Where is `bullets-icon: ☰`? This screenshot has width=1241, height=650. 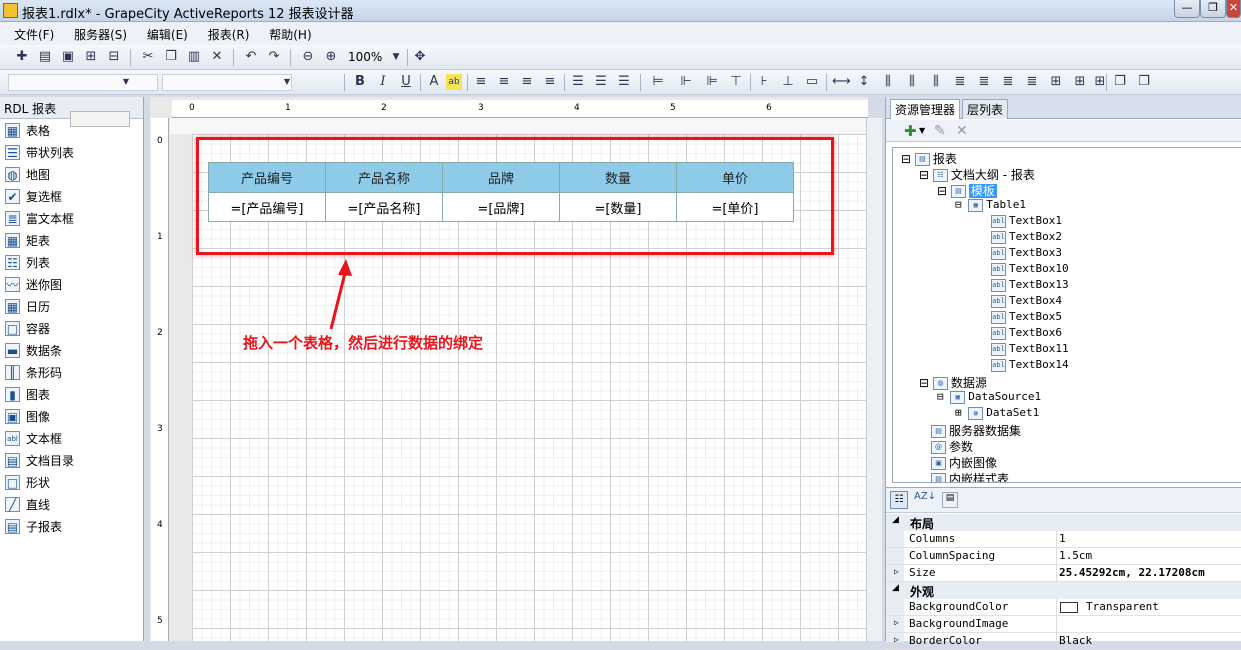
bullets-icon: ☰ is located at coordinates (578, 82).